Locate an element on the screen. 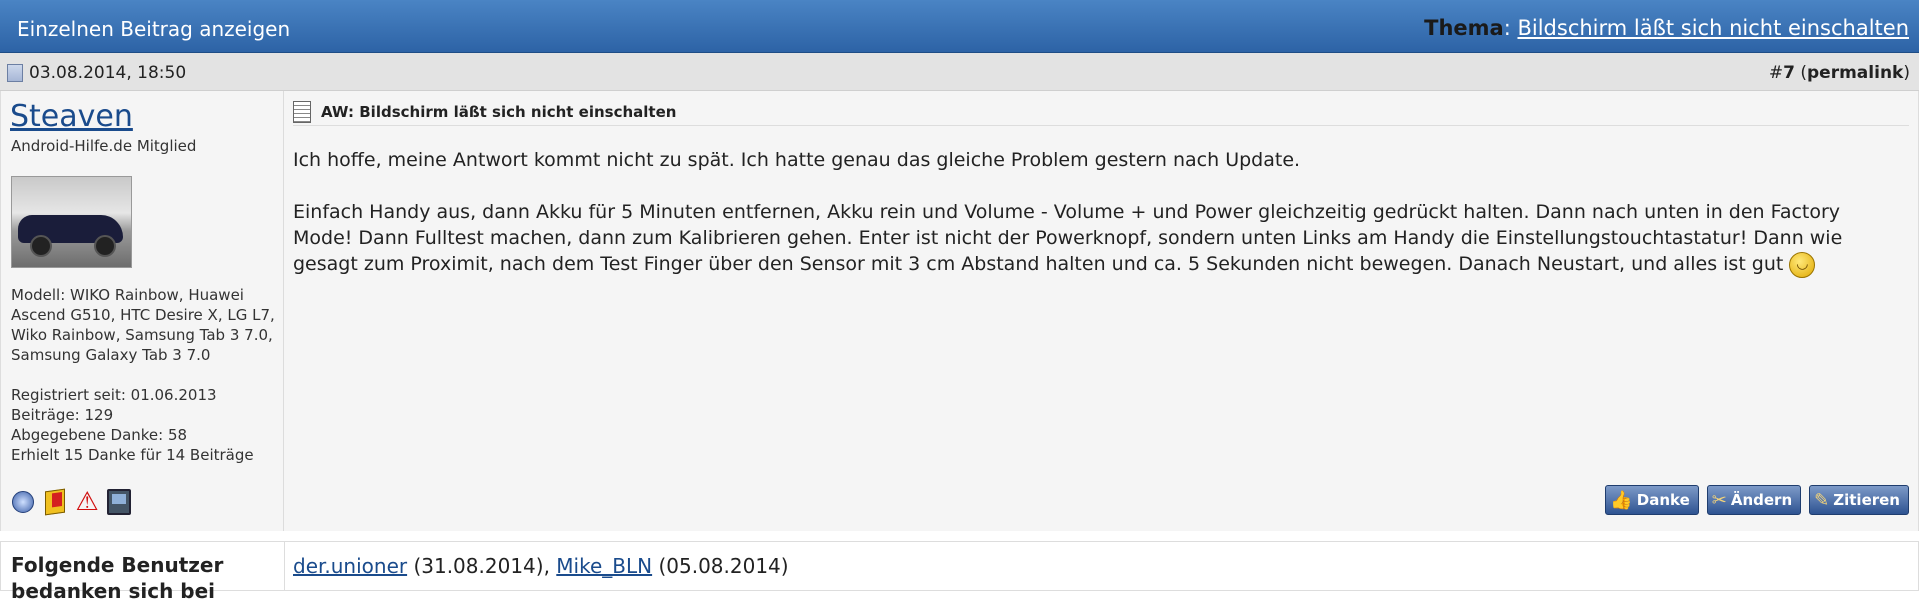 The width and height of the screenshot is (1919, 604). post-date-bar: 03.08.2014, 18:50 #7 (permalink) is located at coordinates (959, 72).